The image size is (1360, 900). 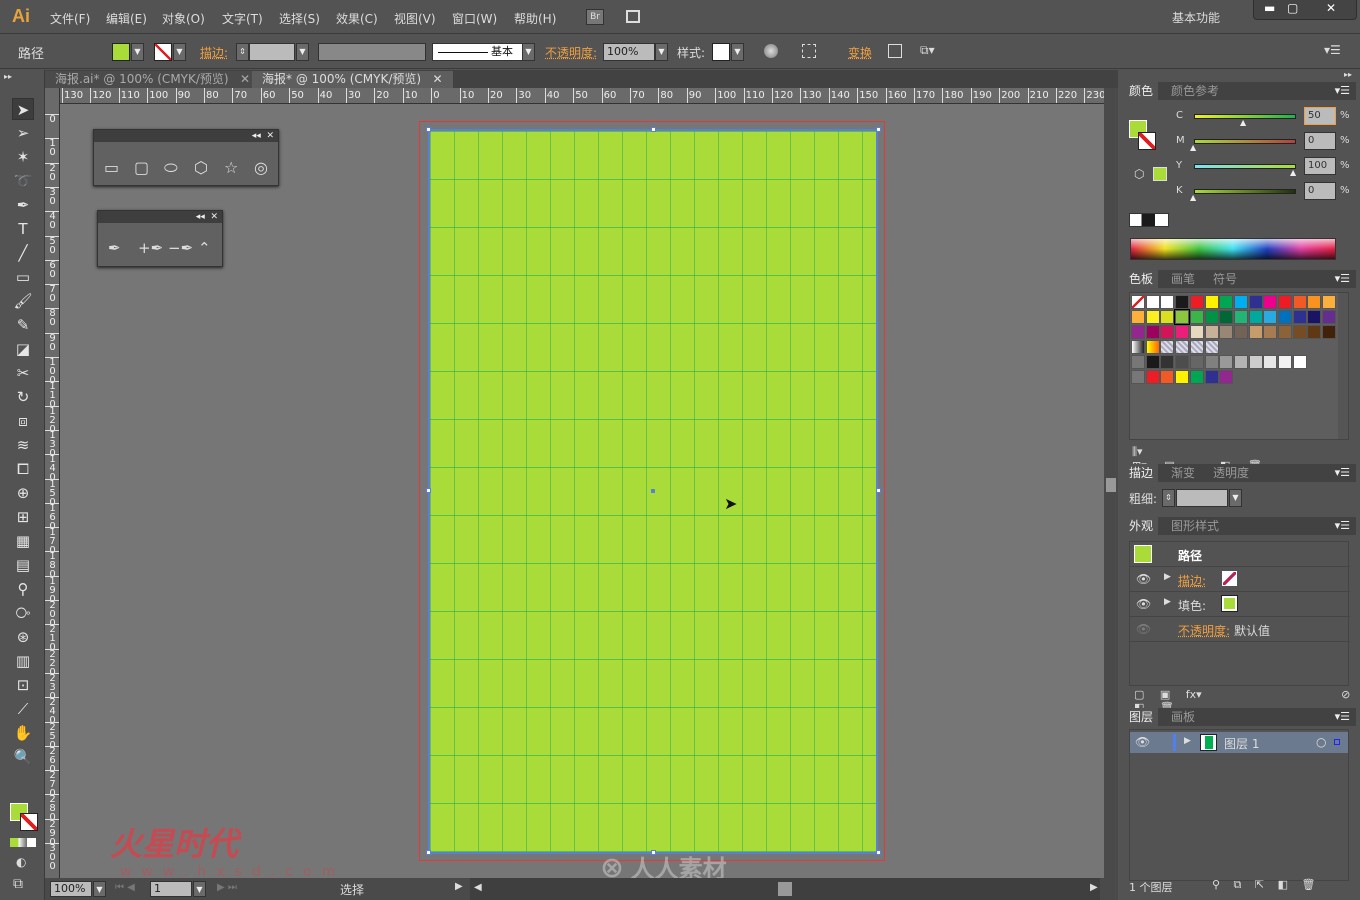 I want to click on panel-tab: 图层, so click(x=1141, y=717).